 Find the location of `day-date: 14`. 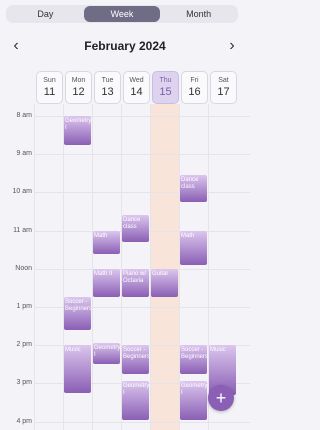

day-date: 14 is located at coordinates (136, 92).